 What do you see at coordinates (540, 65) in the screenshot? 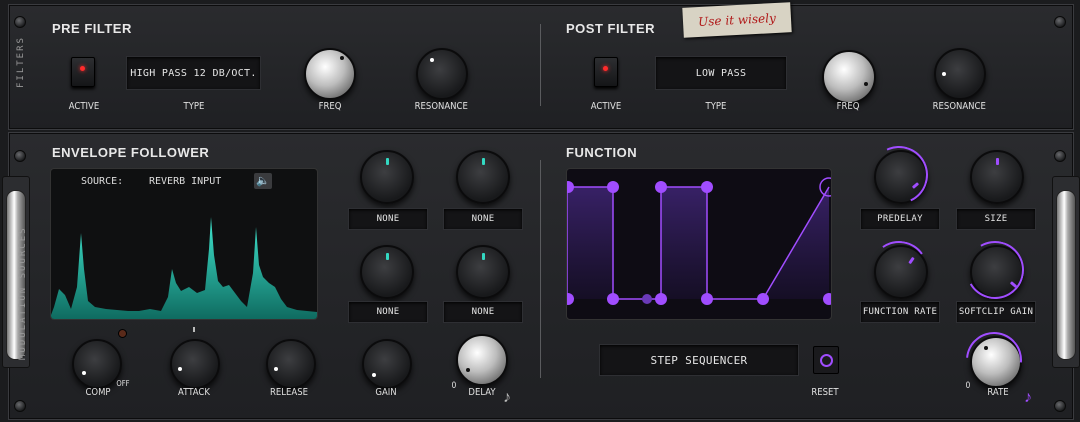
I see `filters-divider` at bounding box center [540, 65].